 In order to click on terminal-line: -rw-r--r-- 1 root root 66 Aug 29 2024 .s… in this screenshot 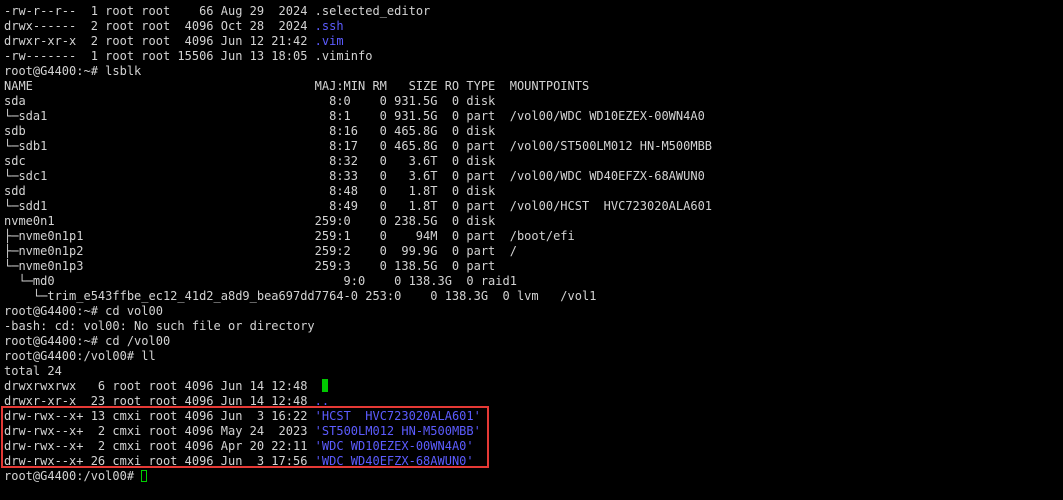, I will do `click(533, 11)`.